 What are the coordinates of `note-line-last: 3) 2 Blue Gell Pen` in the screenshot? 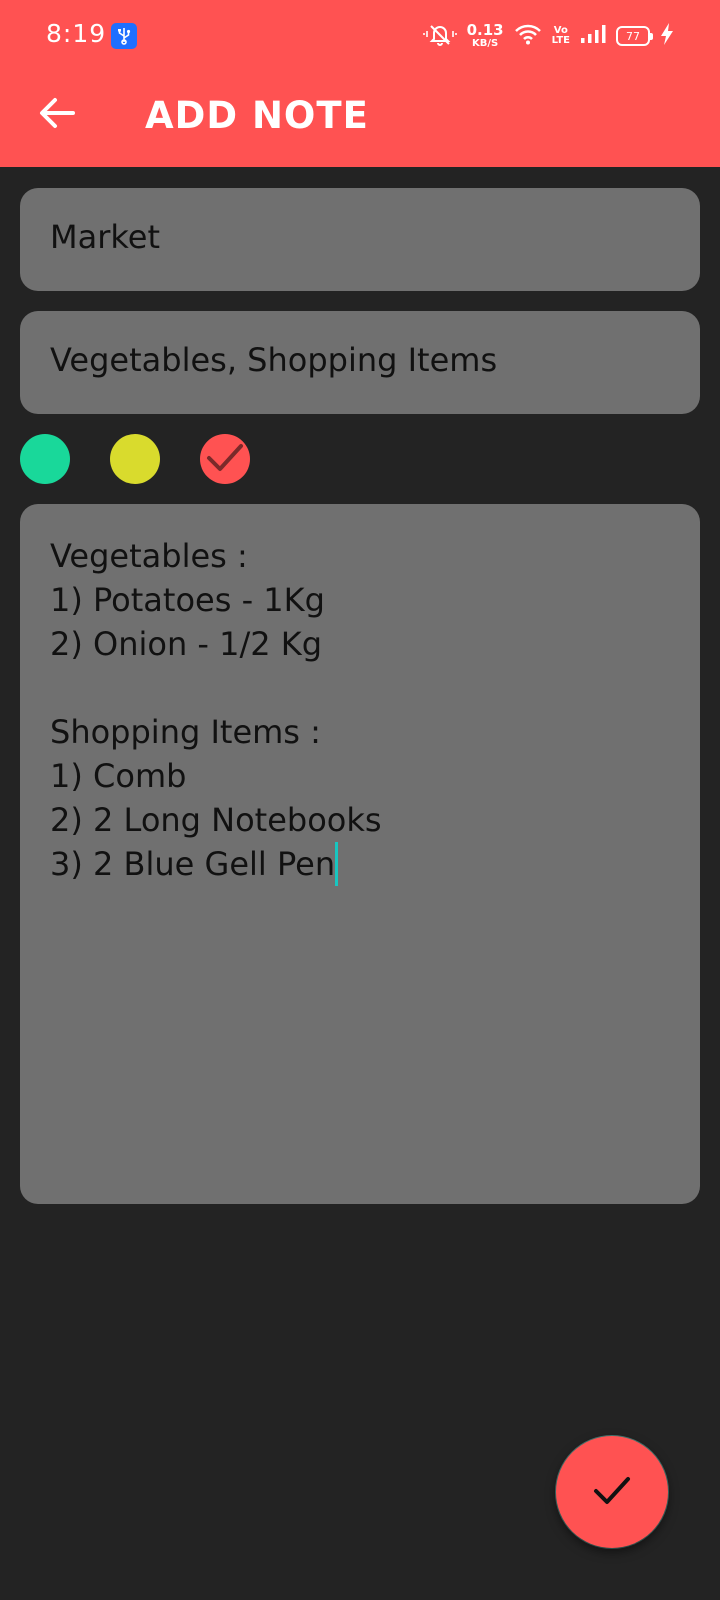 It's located at (360, 864).